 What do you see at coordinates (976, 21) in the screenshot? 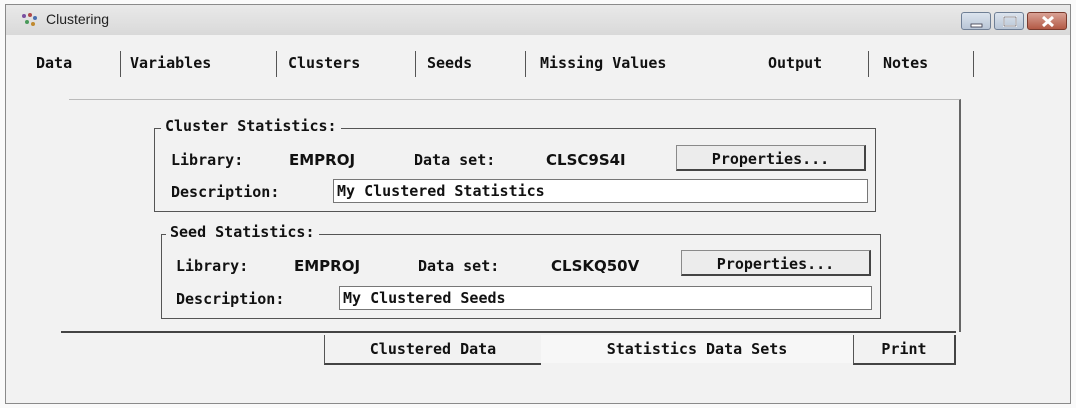
I see `minimize-button` at bounding box center [976, 21].